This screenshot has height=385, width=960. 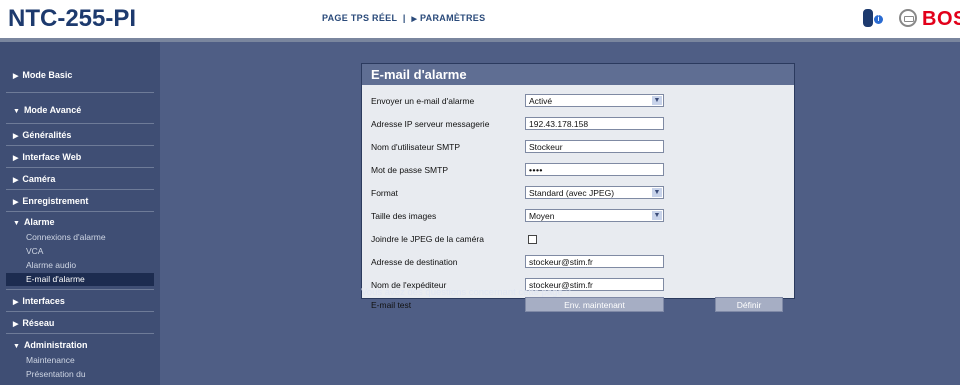 I want to click on sidebar-item-label: Réseau, so click(x=38, y=323).